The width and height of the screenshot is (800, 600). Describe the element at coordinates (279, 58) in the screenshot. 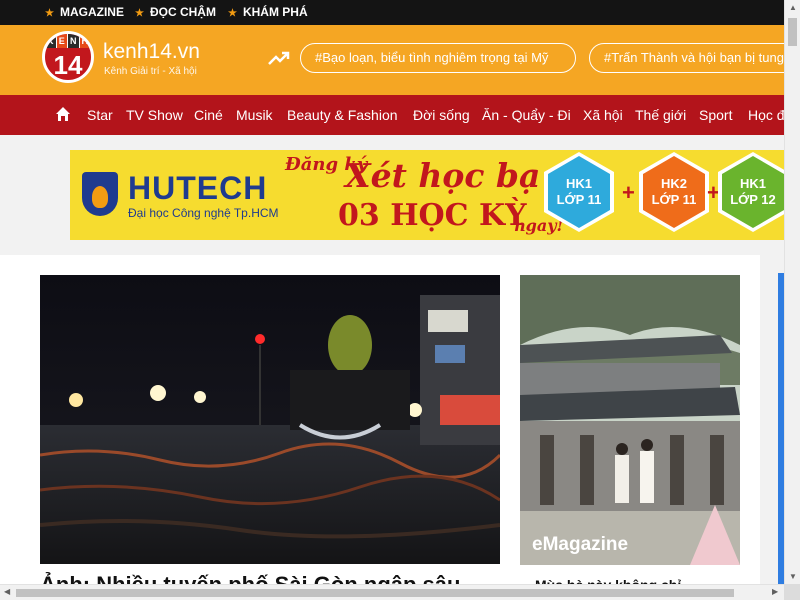

I see `trending-icon` at that location.